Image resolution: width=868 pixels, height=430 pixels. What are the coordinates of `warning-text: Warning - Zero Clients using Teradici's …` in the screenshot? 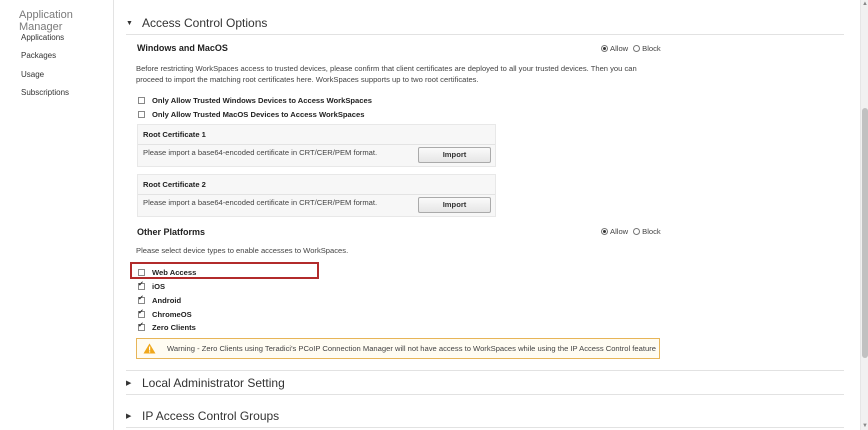 It's located at (411, 348).